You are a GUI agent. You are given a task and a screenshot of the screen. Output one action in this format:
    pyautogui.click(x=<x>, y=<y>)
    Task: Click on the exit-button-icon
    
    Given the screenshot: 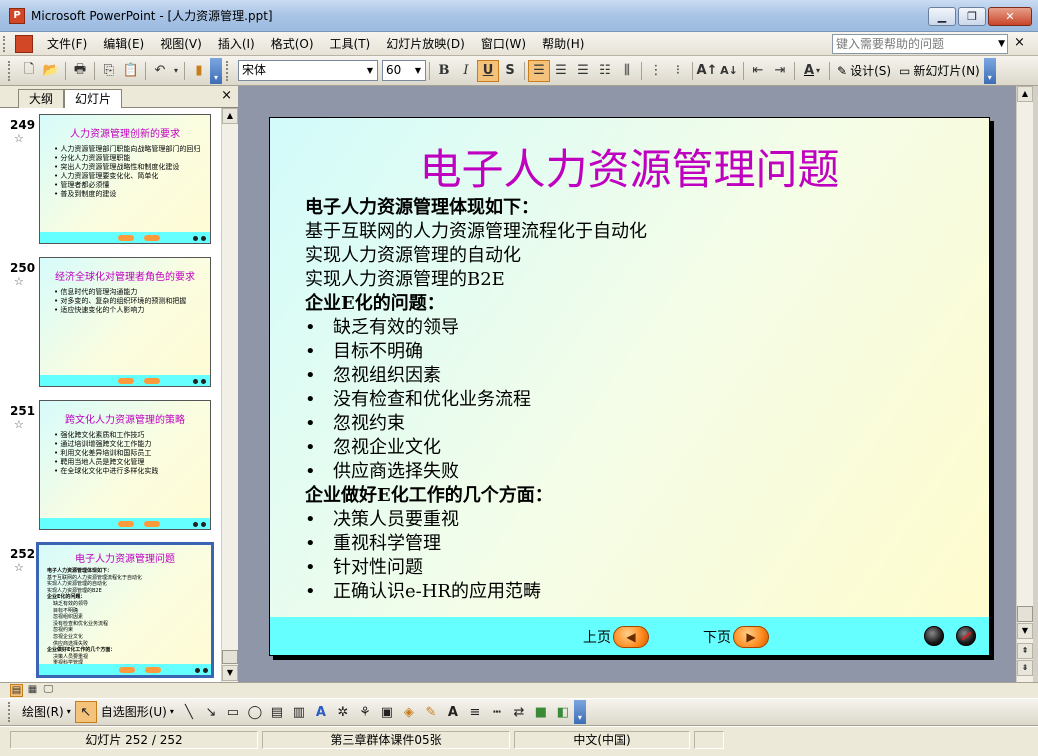 What is the action you would take?
    pyautogui.click(x=966, y=636)
    